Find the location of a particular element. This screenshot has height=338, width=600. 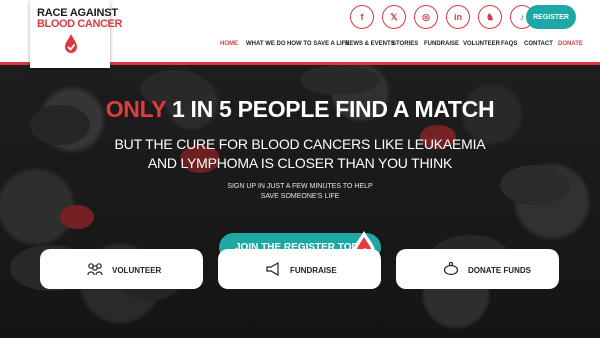

small-line-1: SIGN UP IN JUST A FEW MINUTES TO HELP is located at coordinates (300, 186).